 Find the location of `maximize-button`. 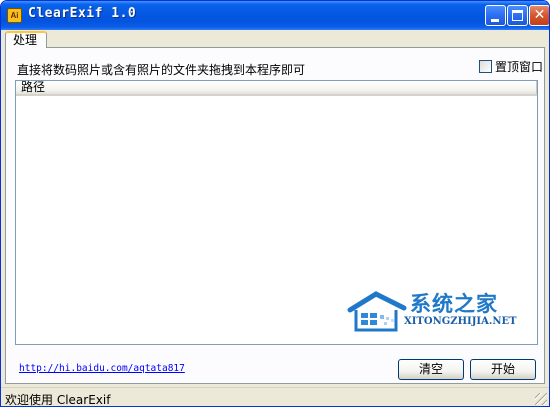

maximize-button is located at coordinates (517, 15).